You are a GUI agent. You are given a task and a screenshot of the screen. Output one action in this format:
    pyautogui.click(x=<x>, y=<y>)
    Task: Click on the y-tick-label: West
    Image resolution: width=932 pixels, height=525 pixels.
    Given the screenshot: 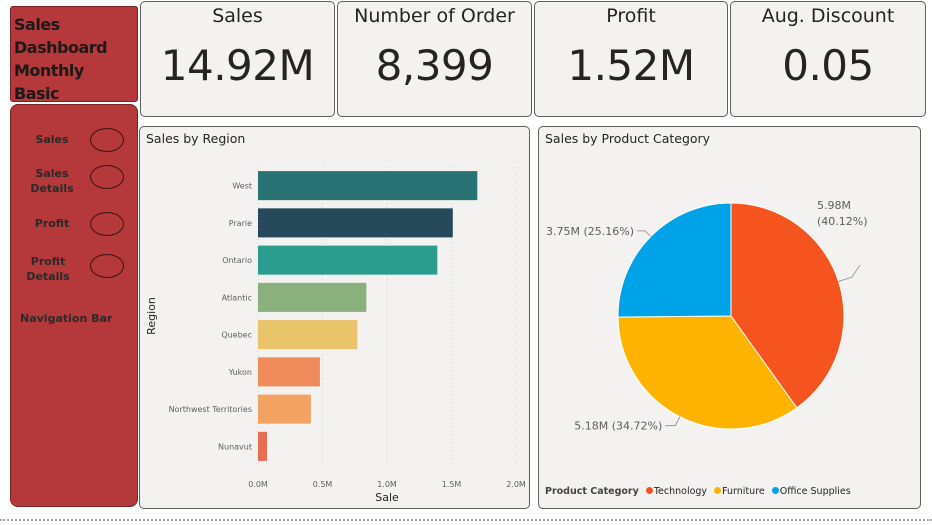 What is the action you would take?
    pyautogui.click(x=242, y=186)
    